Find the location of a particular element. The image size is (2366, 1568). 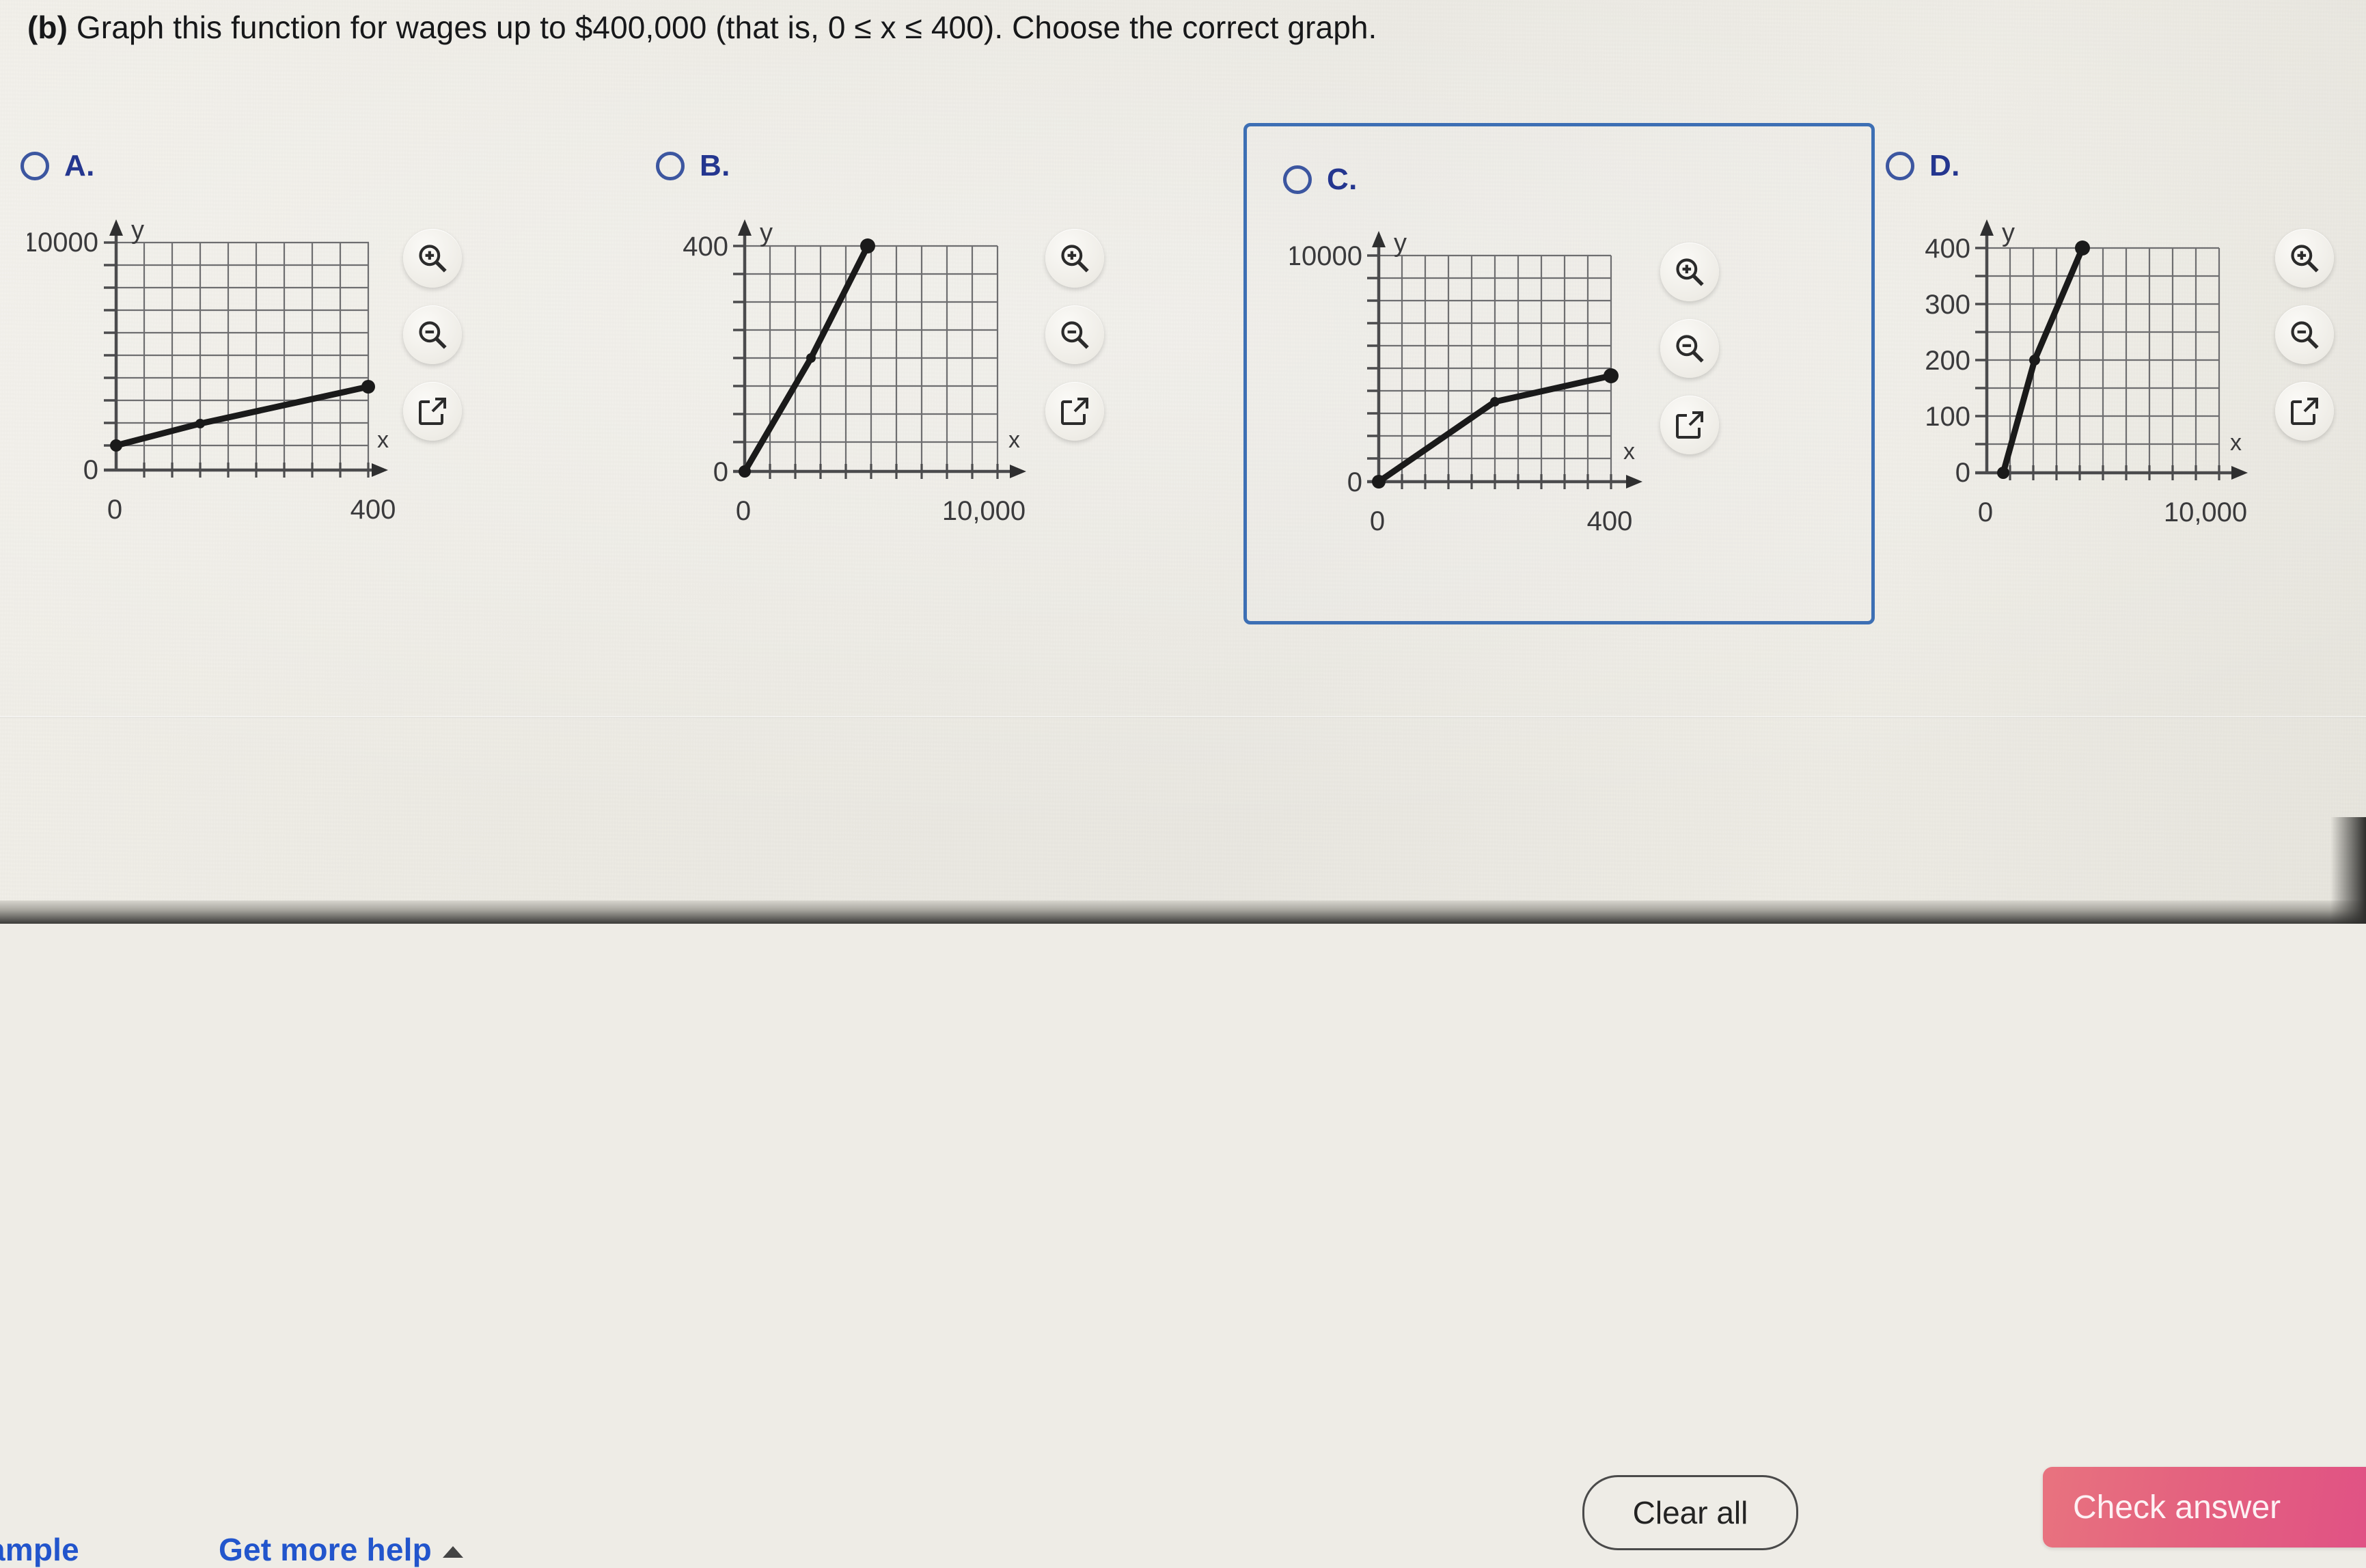

choice-a-letter: A. is located at coordinates (79, 166).